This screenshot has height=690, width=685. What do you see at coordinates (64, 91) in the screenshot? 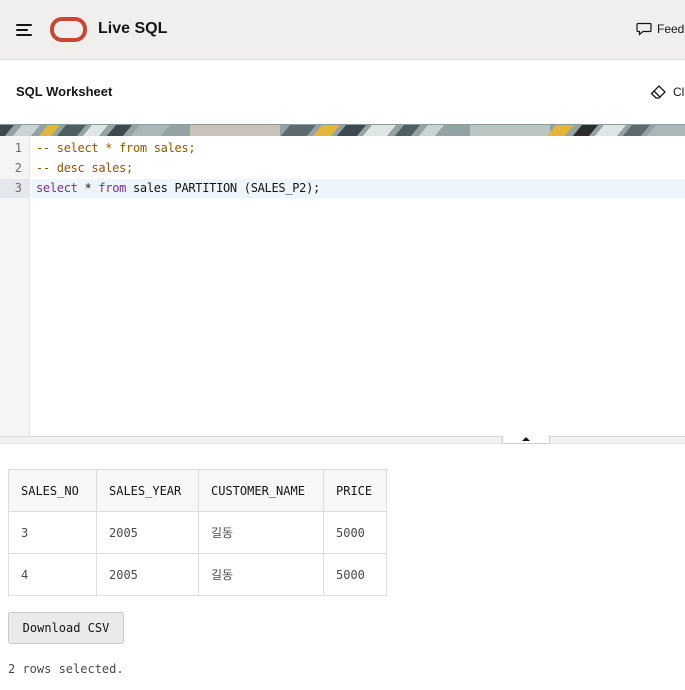
I see `worksheet-title: SQL Worksheet` at bounding box center [64, 91].